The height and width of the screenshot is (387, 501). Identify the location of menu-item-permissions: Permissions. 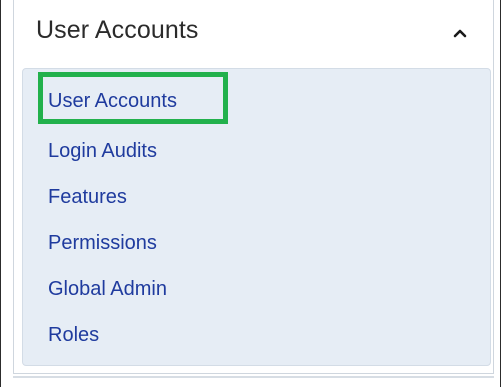
(102, 243).